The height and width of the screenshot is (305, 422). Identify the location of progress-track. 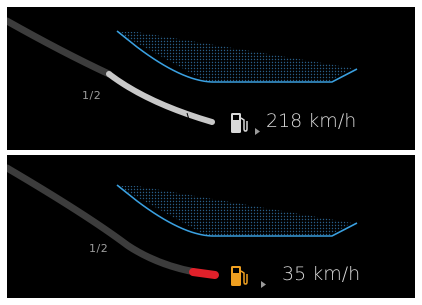
(60, 47).